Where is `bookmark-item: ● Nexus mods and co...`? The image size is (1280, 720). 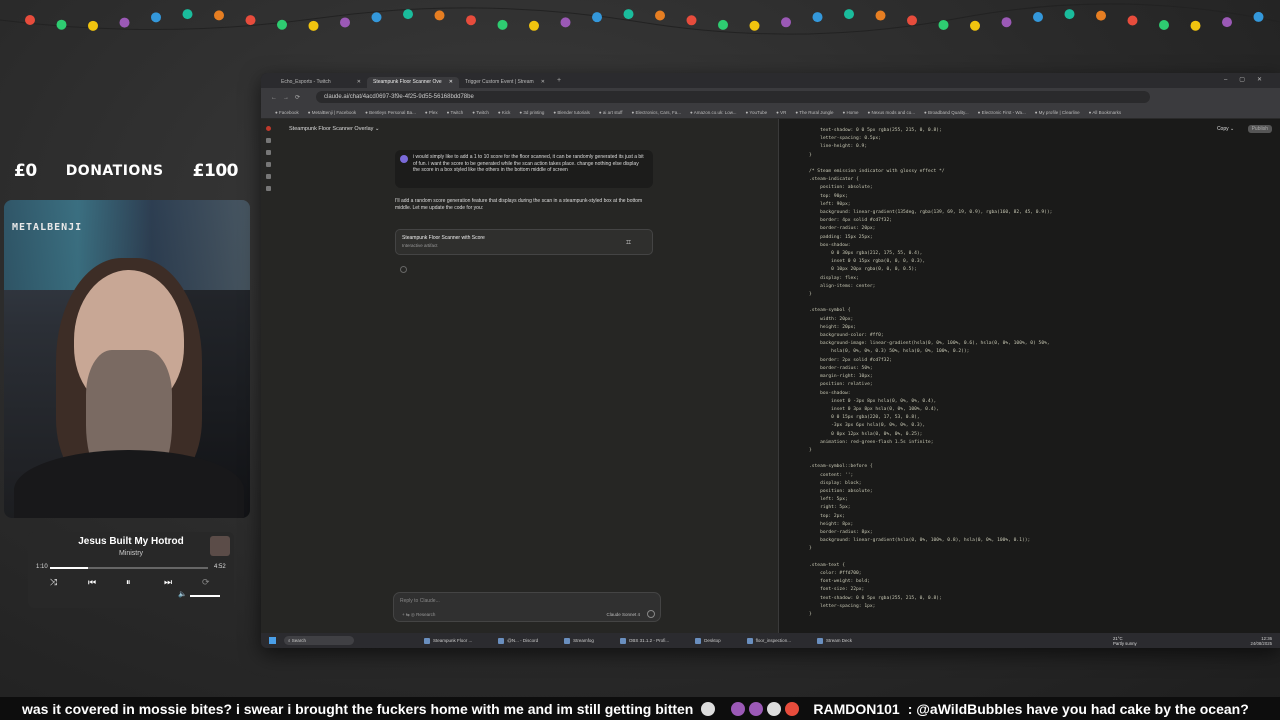 bookmark-item: ● Nexus mods and co... is located at coordinates (891, 112).